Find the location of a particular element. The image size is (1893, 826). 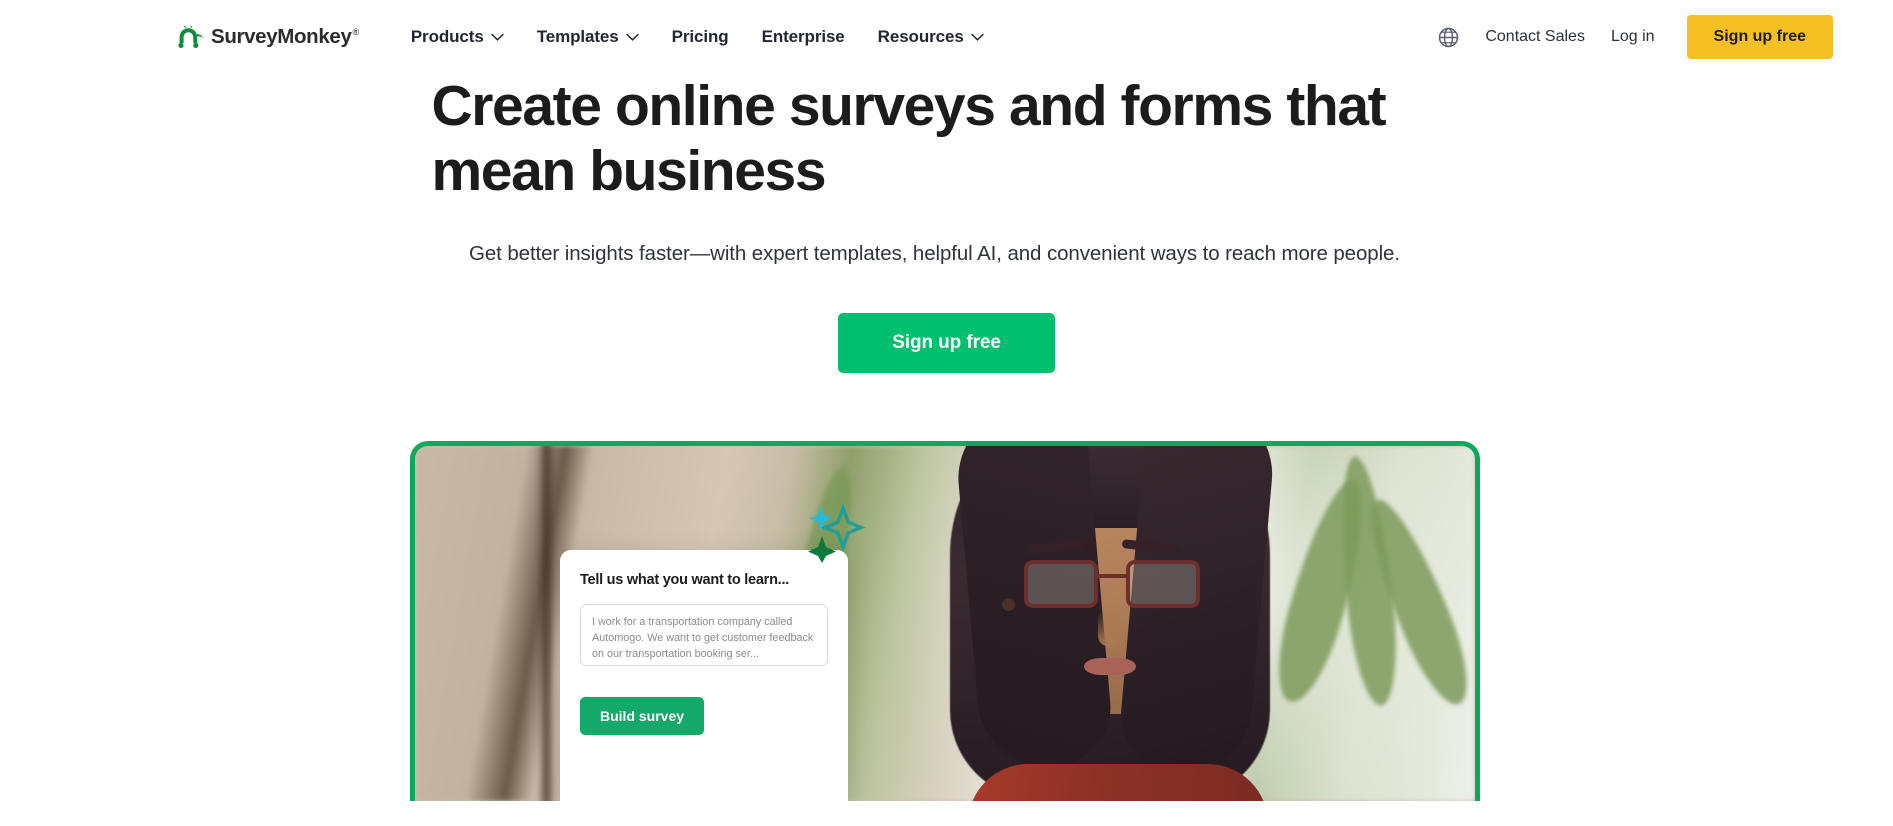

nav-item-products: Products is located at coordinates (457, 37).